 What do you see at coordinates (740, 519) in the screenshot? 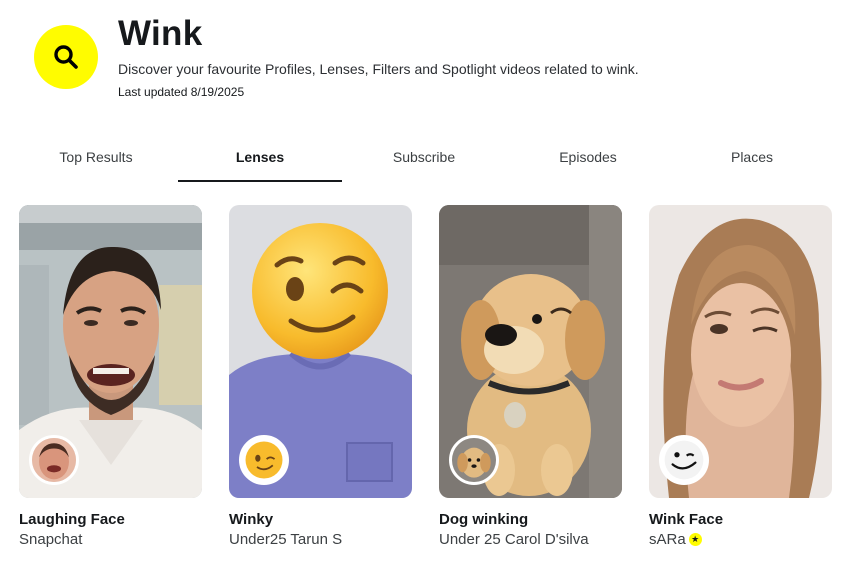
I see `lens-name: Wink Face` at bounding box center [740, 519].